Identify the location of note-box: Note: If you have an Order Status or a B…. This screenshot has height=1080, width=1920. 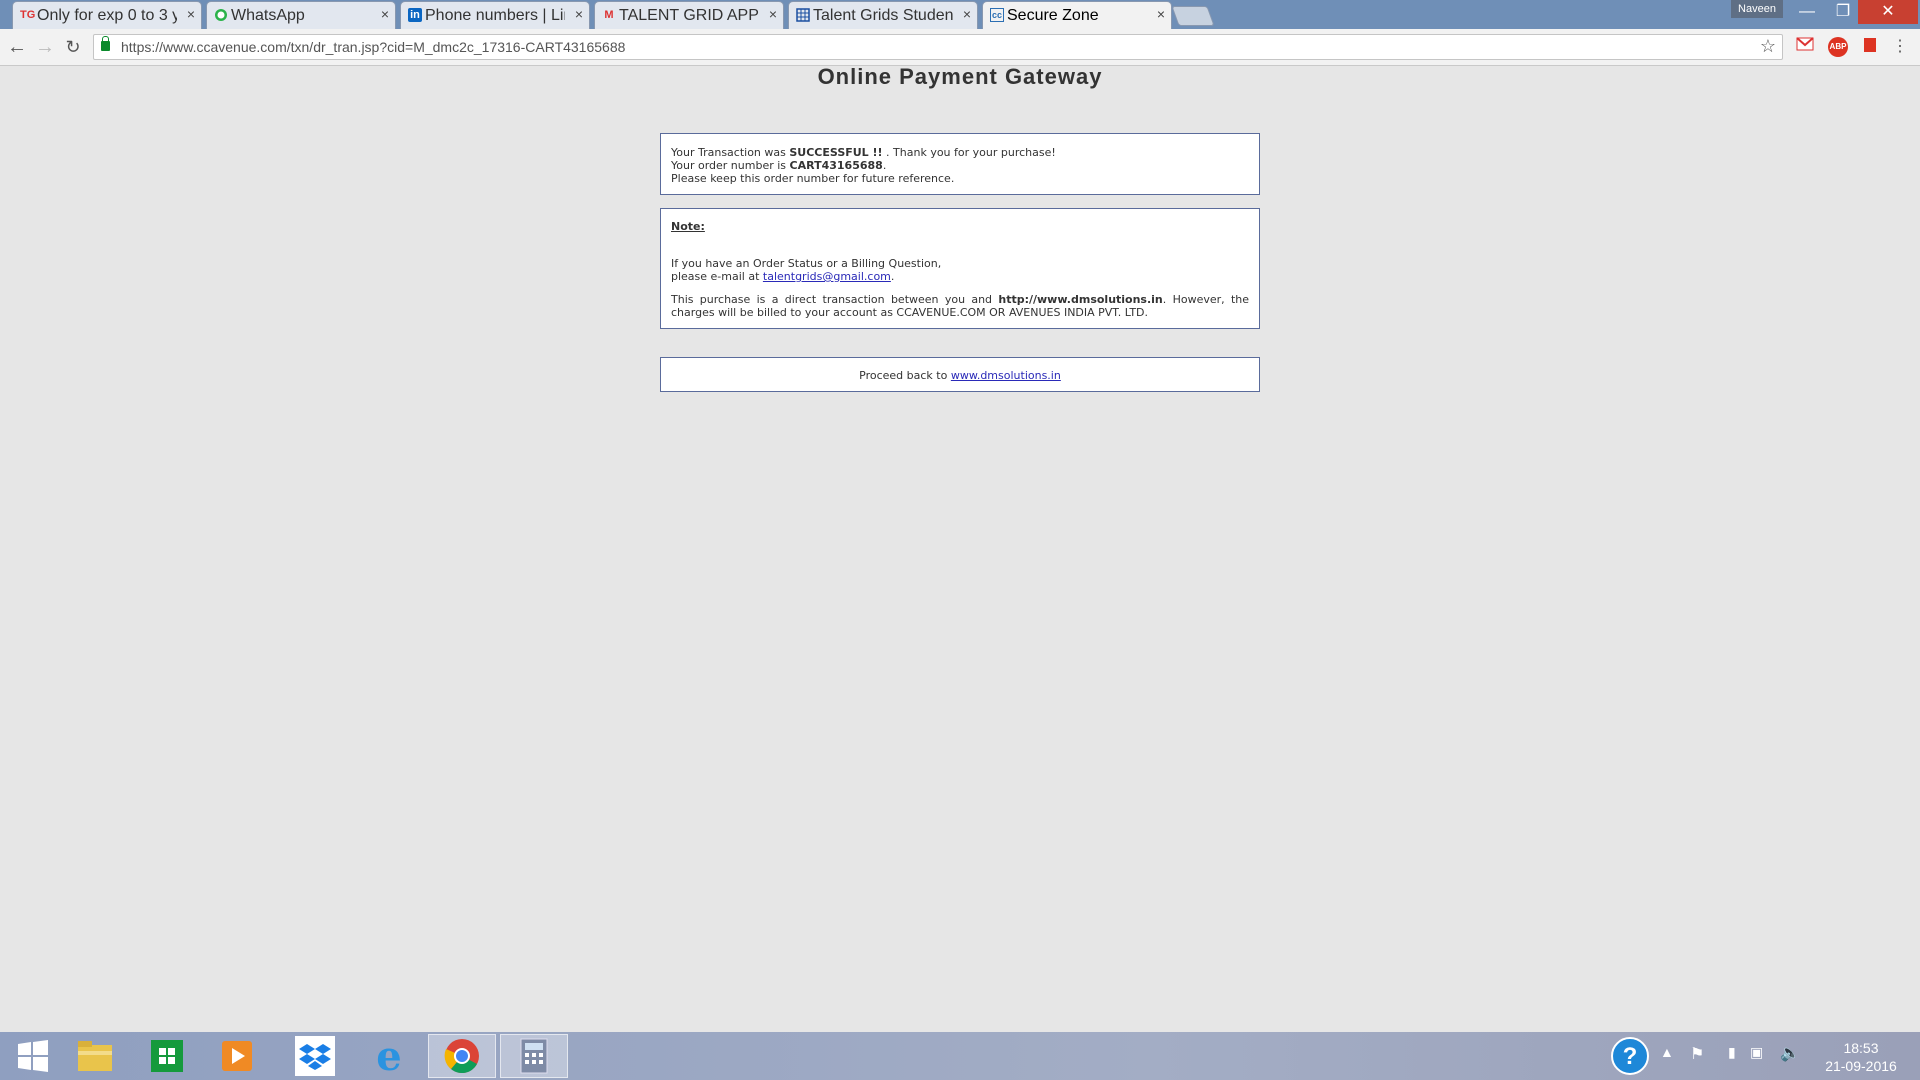
(960, 268).